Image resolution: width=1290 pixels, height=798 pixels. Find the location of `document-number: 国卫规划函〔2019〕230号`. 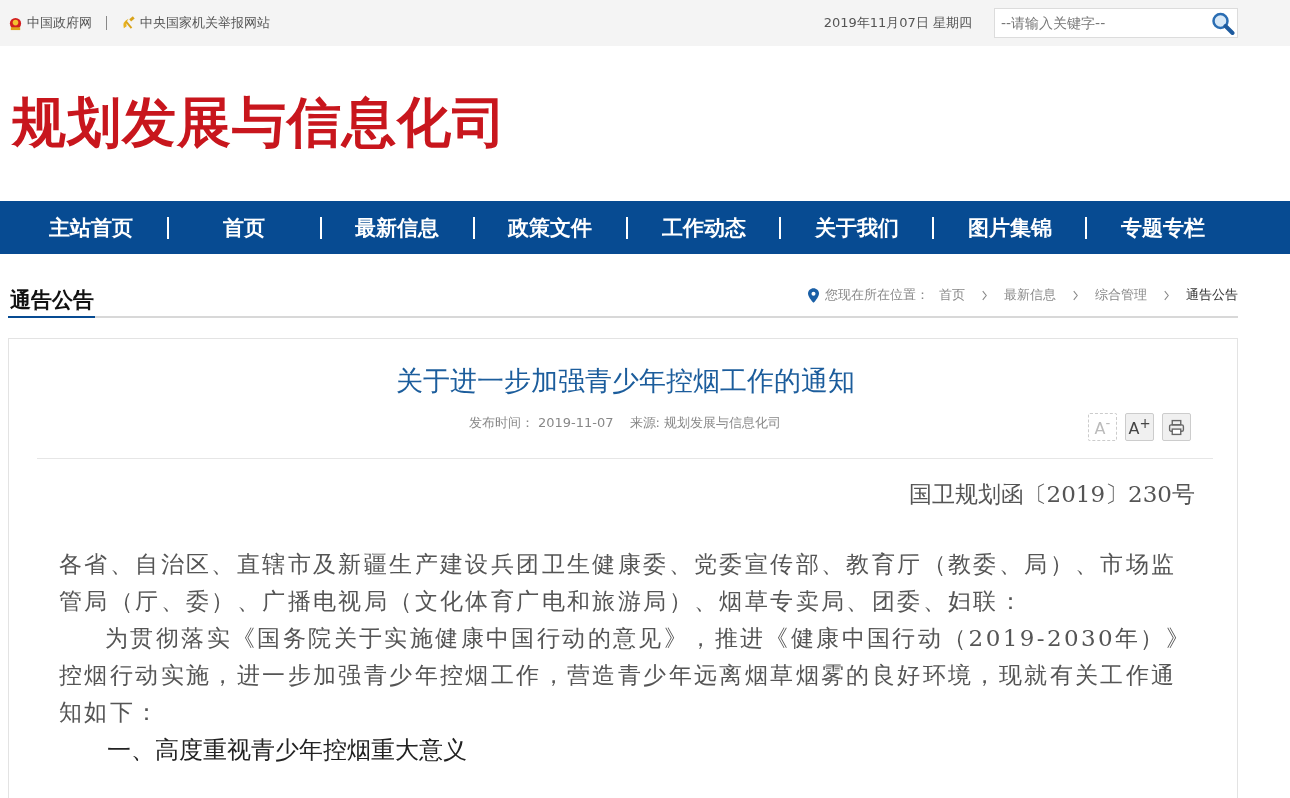

document-number: 国卫规划函〔2019〕230号 is located at coordinates (1051, 494).